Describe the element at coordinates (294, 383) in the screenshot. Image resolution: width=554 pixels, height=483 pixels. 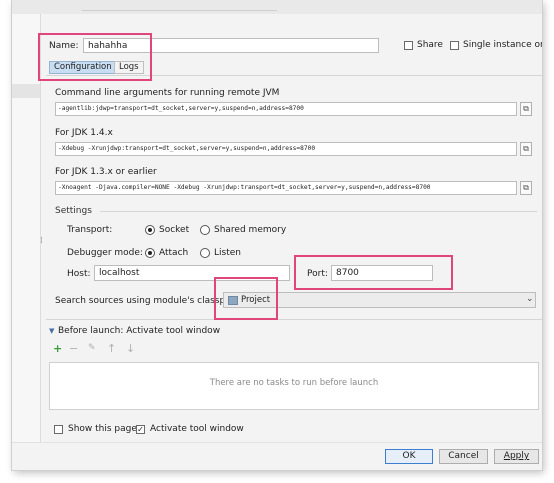
I see `before-launch-empty-text: There are no tasks to run before launch` at that location.